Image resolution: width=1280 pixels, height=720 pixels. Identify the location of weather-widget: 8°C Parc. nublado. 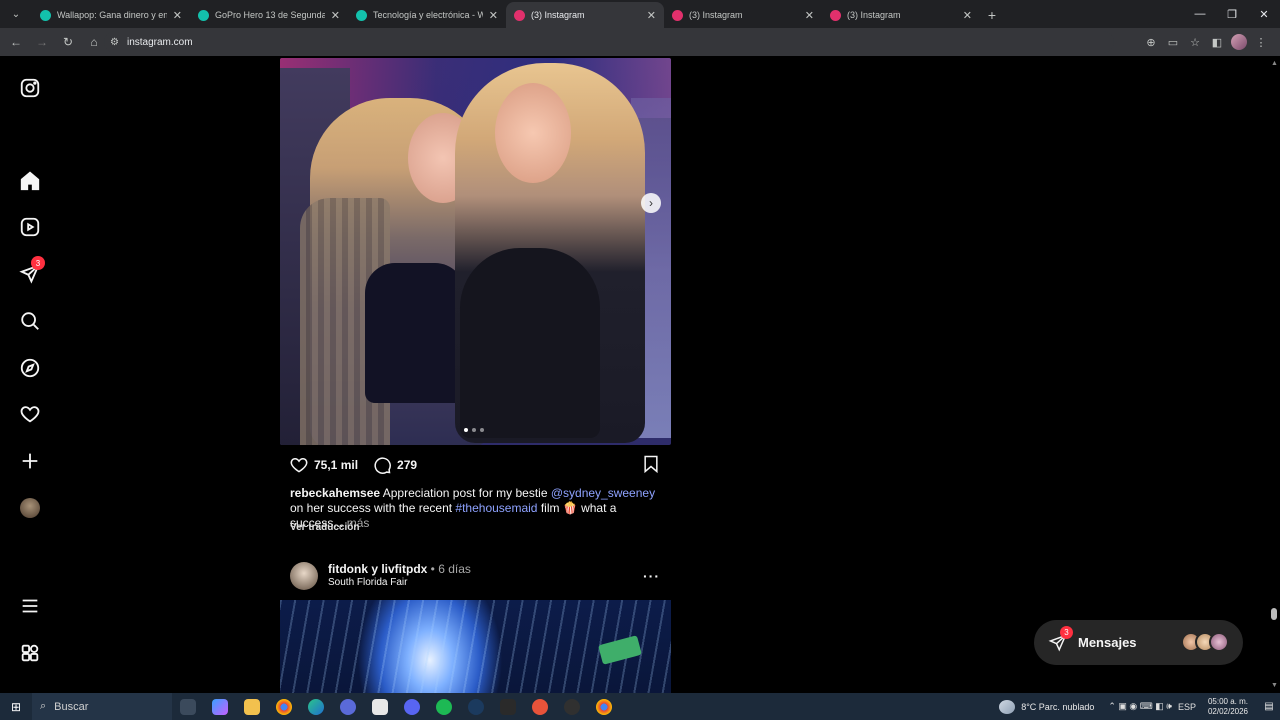
(1047, 706).